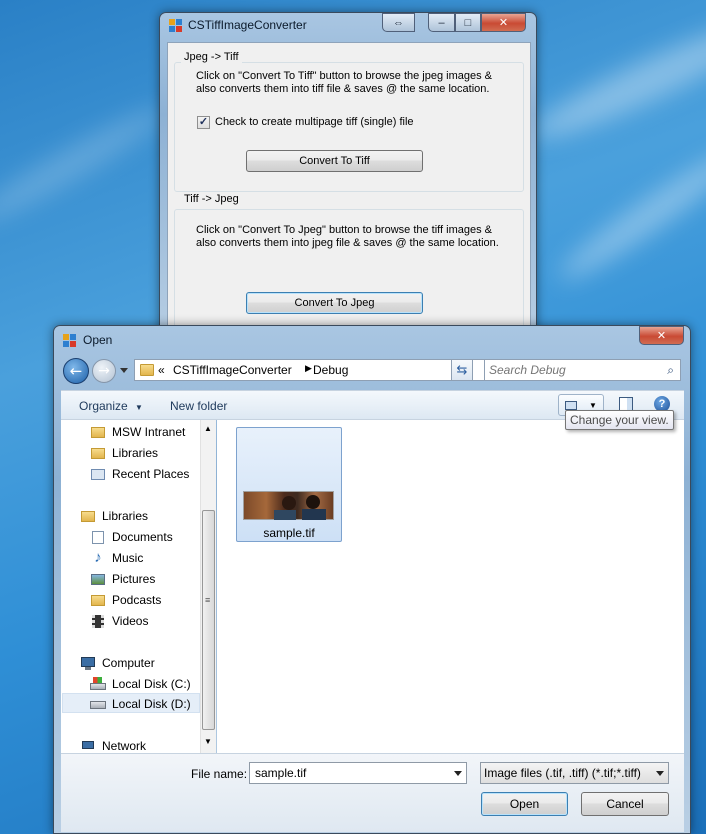 The width and height of the screenshot is (706, 834). I want to click on nav-item-recent-places: Recent Places, so click(139, 474).